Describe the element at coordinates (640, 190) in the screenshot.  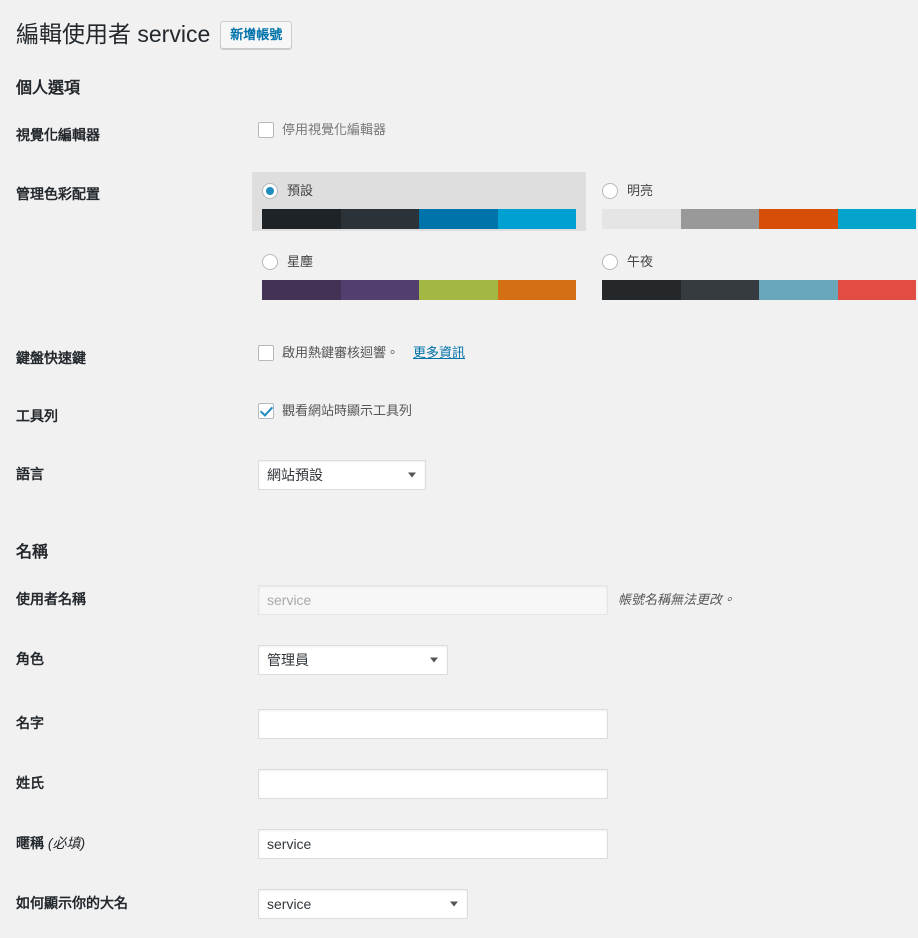
I see `color-scheme-light-label: 明亮` at that location.